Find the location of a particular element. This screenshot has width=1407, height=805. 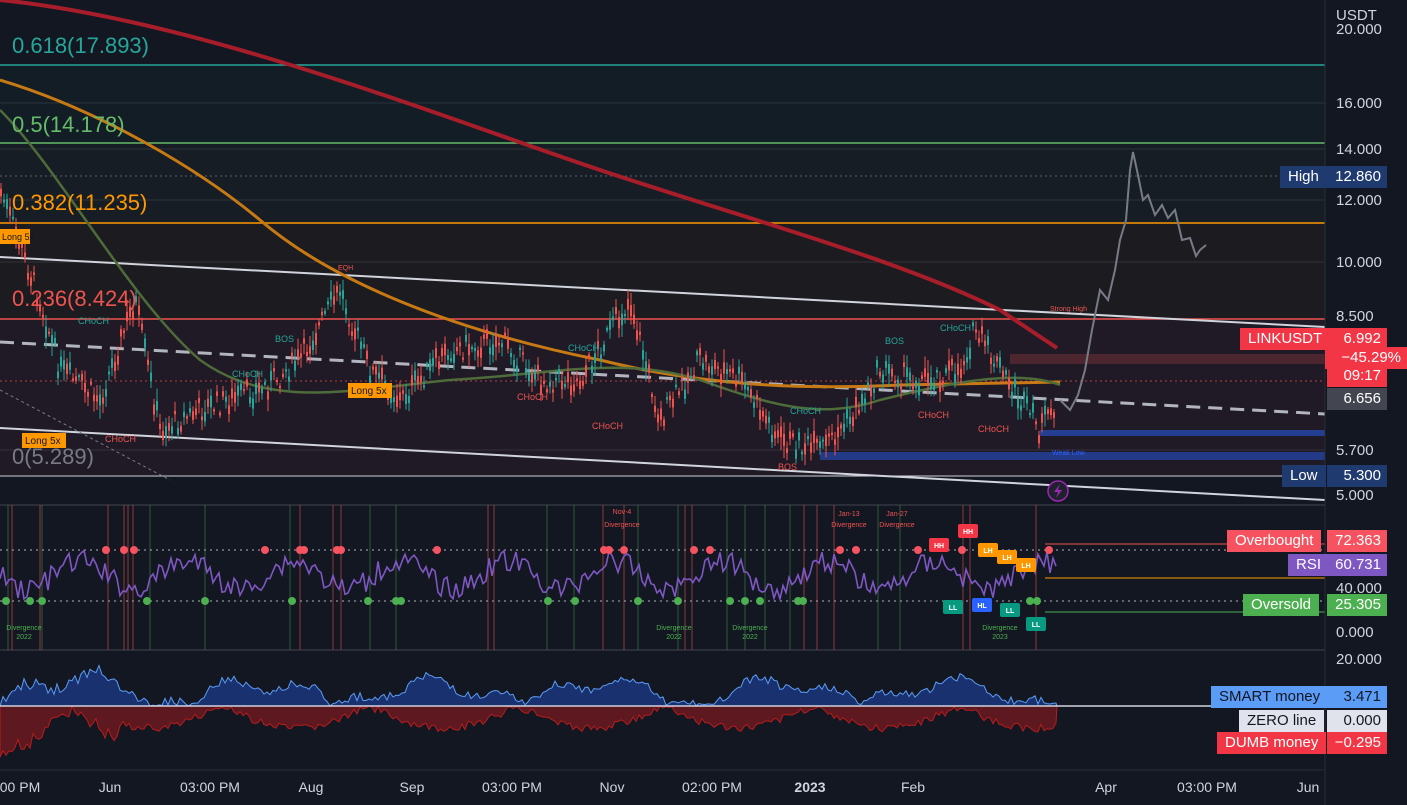

time-tick: Feb is located at coordinates (913, 787).